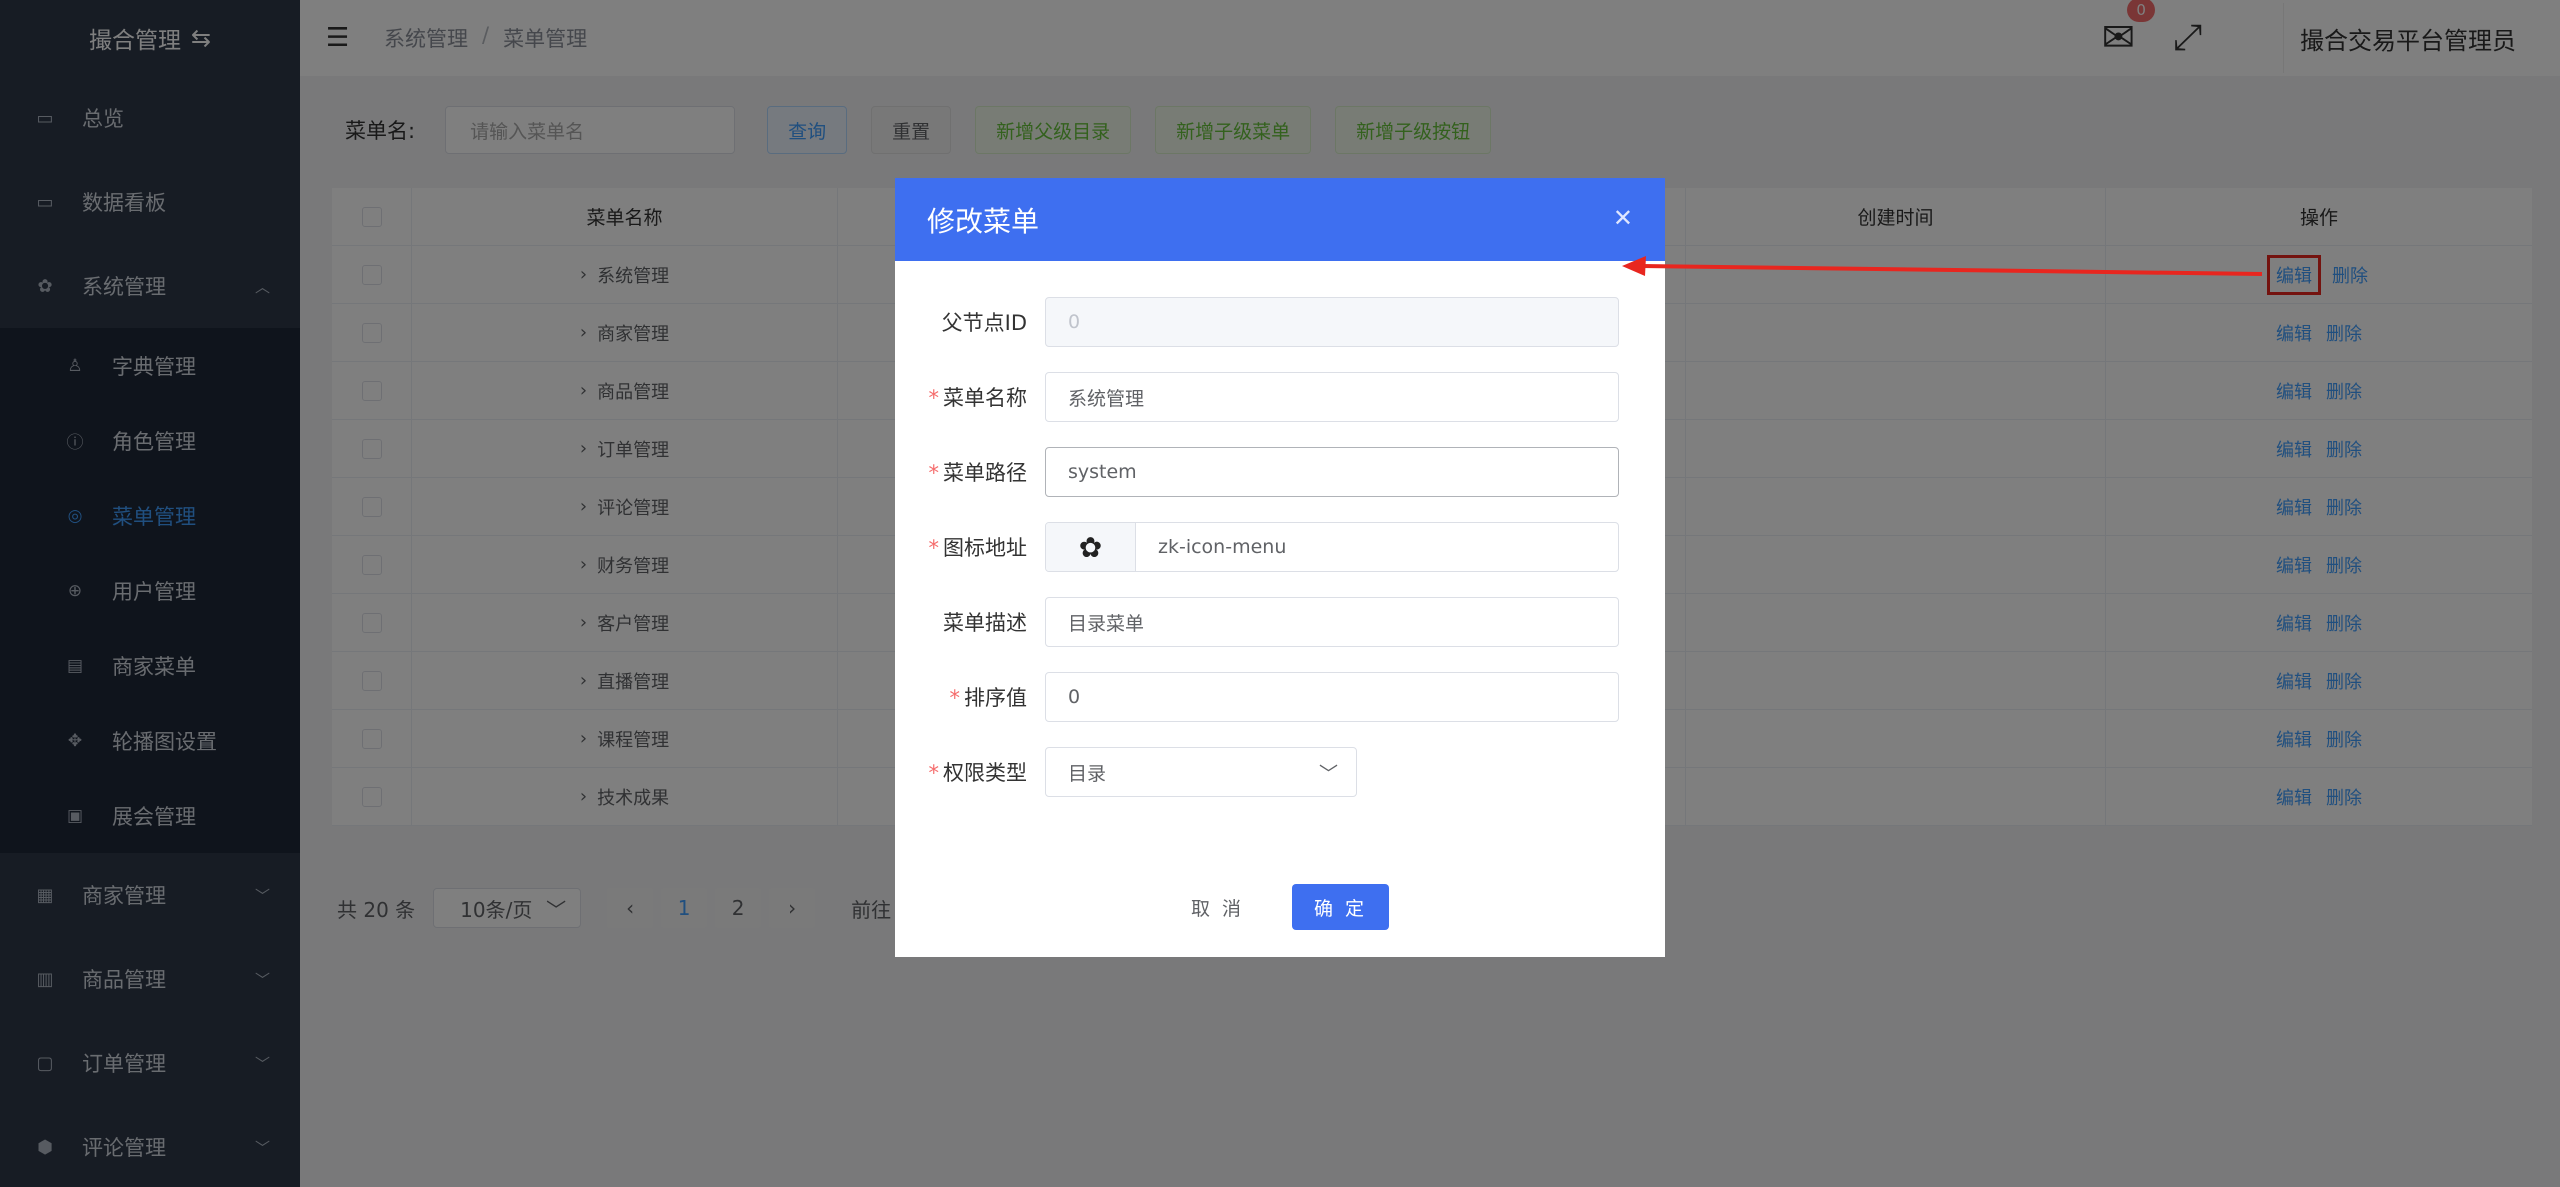 The height and width of the screenshot is (1187, 2560). I want to click on permission-type-value: 目录, so click(1087, 773).